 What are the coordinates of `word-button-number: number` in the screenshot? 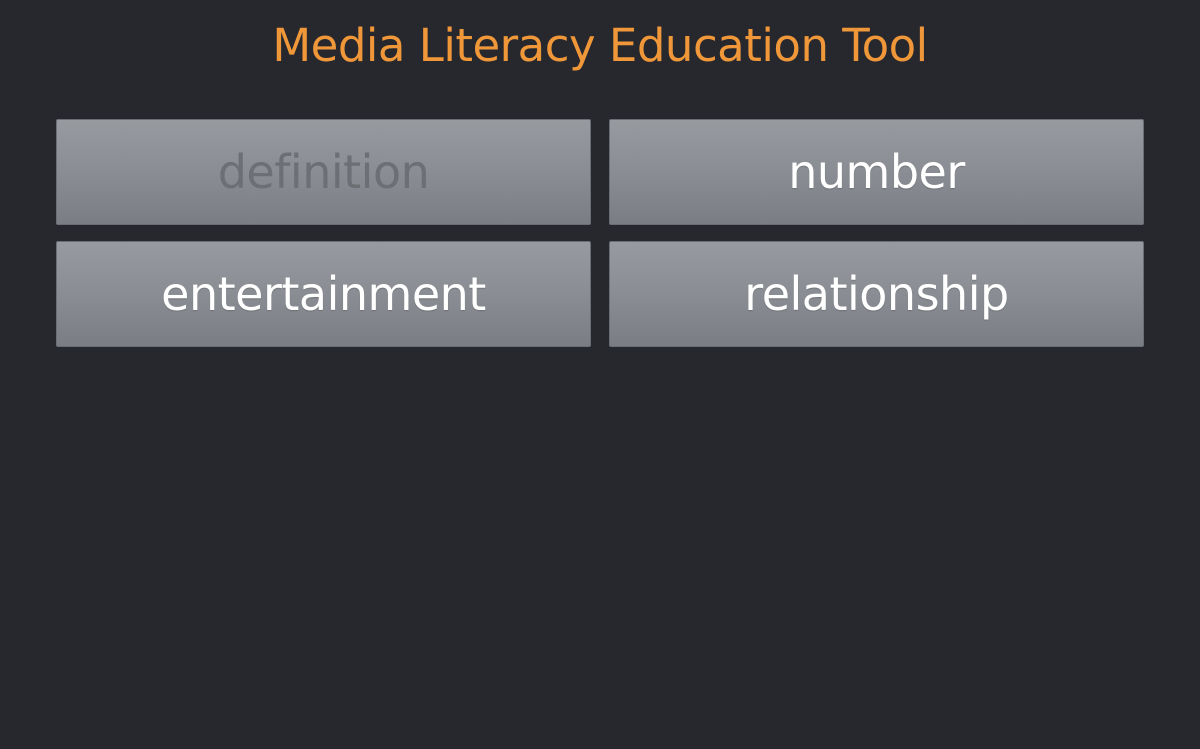 It's located at (876, 172).